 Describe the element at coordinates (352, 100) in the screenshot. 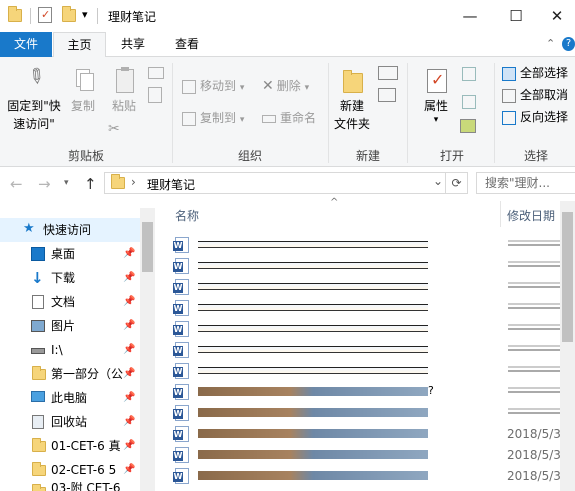

I see `new-folder-button: 新建 文件夹` at that location.